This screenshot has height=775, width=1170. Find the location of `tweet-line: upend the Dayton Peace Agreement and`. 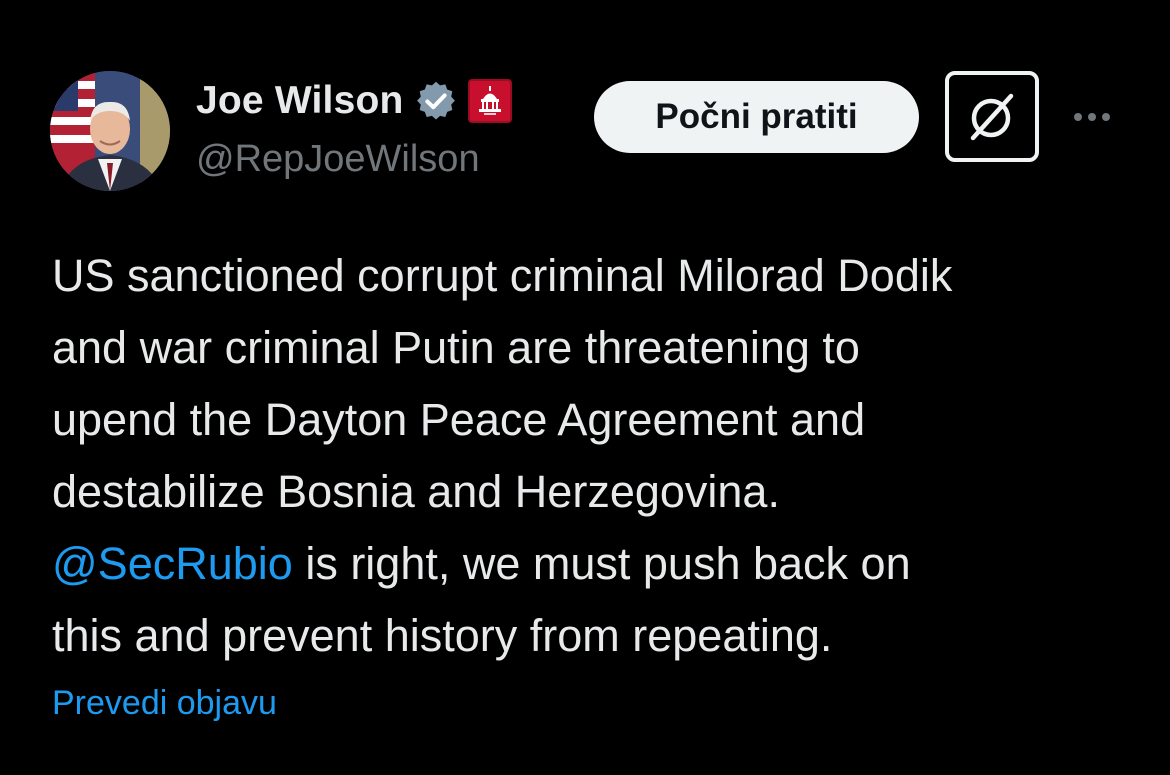

tweet-line: upend the Dayton Peace Agreement and is located at coordinates (459, 419).